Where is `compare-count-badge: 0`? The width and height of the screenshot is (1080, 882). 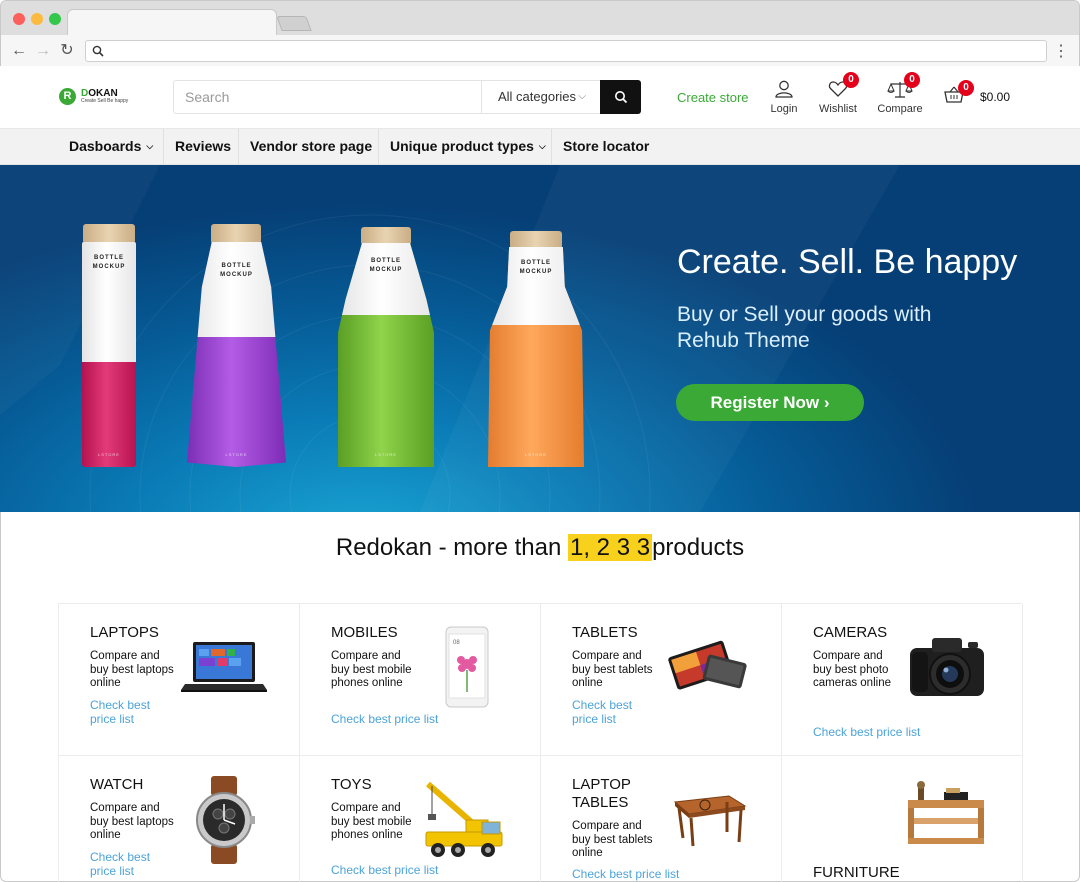 compare-count-badge: 0 is located at coordinates (912, 80).